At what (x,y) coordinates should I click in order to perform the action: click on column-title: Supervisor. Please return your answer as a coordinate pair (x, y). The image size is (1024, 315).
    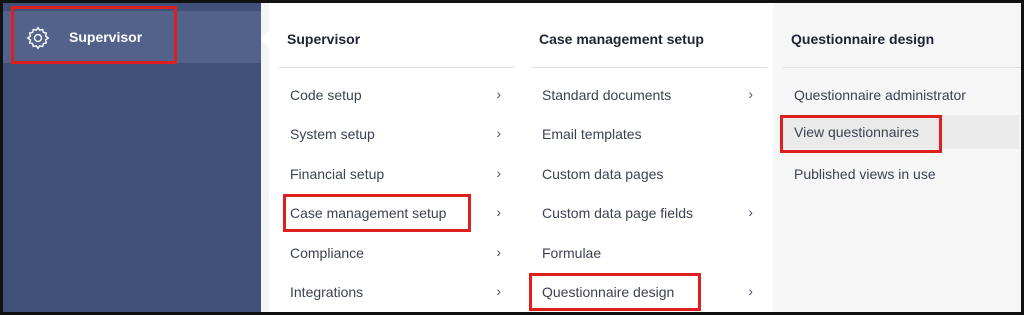
    Looking at the image, I should click on (324, 39).